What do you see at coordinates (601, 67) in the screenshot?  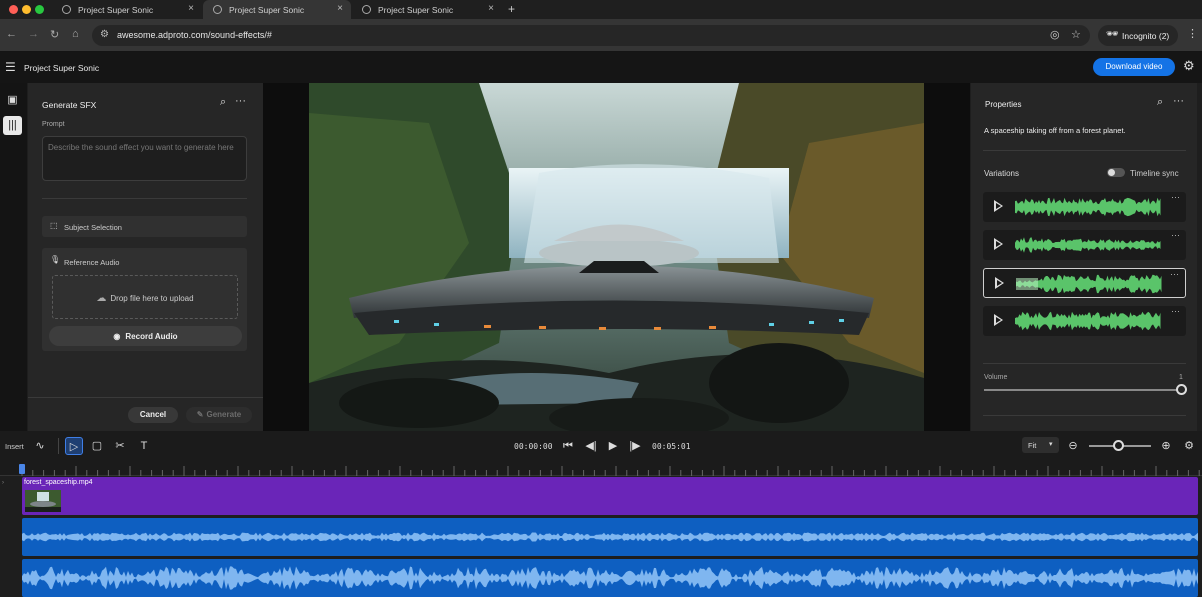 I see `app-header: ☰ Project Super Sonic ⚙` at bounding box center [601, 67].